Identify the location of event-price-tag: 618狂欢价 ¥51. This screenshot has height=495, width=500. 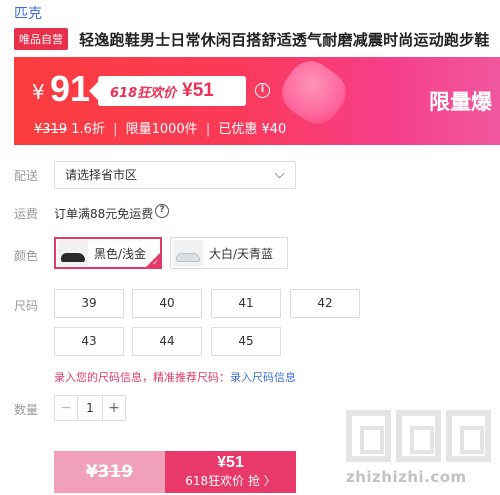
(167, 91).